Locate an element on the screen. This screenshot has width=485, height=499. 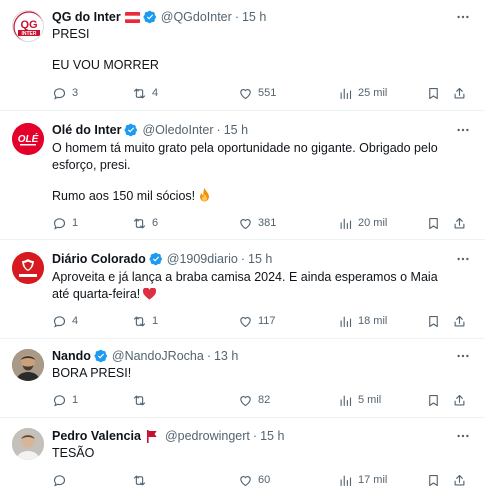
views-button: 5 mil is located at coordinates (359, 400).